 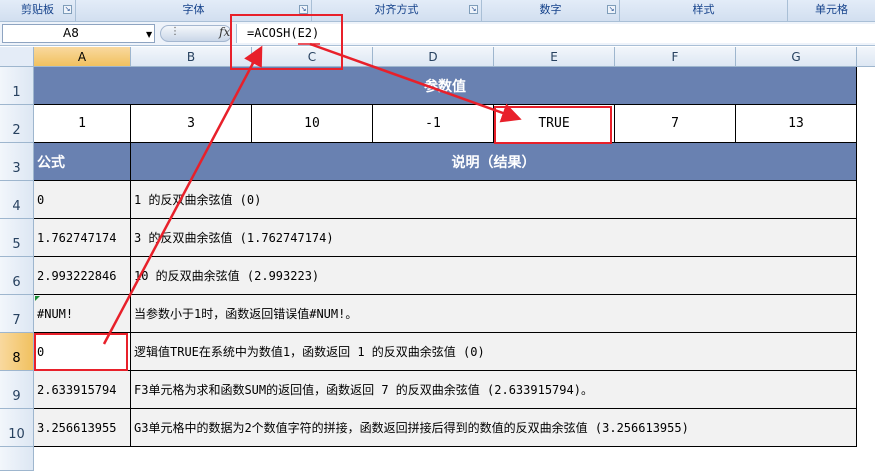 What do you see at coordinates (796, 124) in the screenshot?
I see `param-cell-g2: 13` at bounding box center [796, 124].